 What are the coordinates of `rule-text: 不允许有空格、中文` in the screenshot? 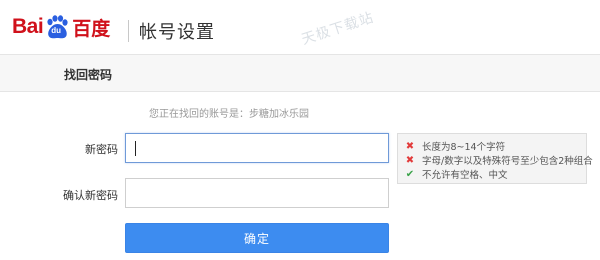 It's located at (465, 175).